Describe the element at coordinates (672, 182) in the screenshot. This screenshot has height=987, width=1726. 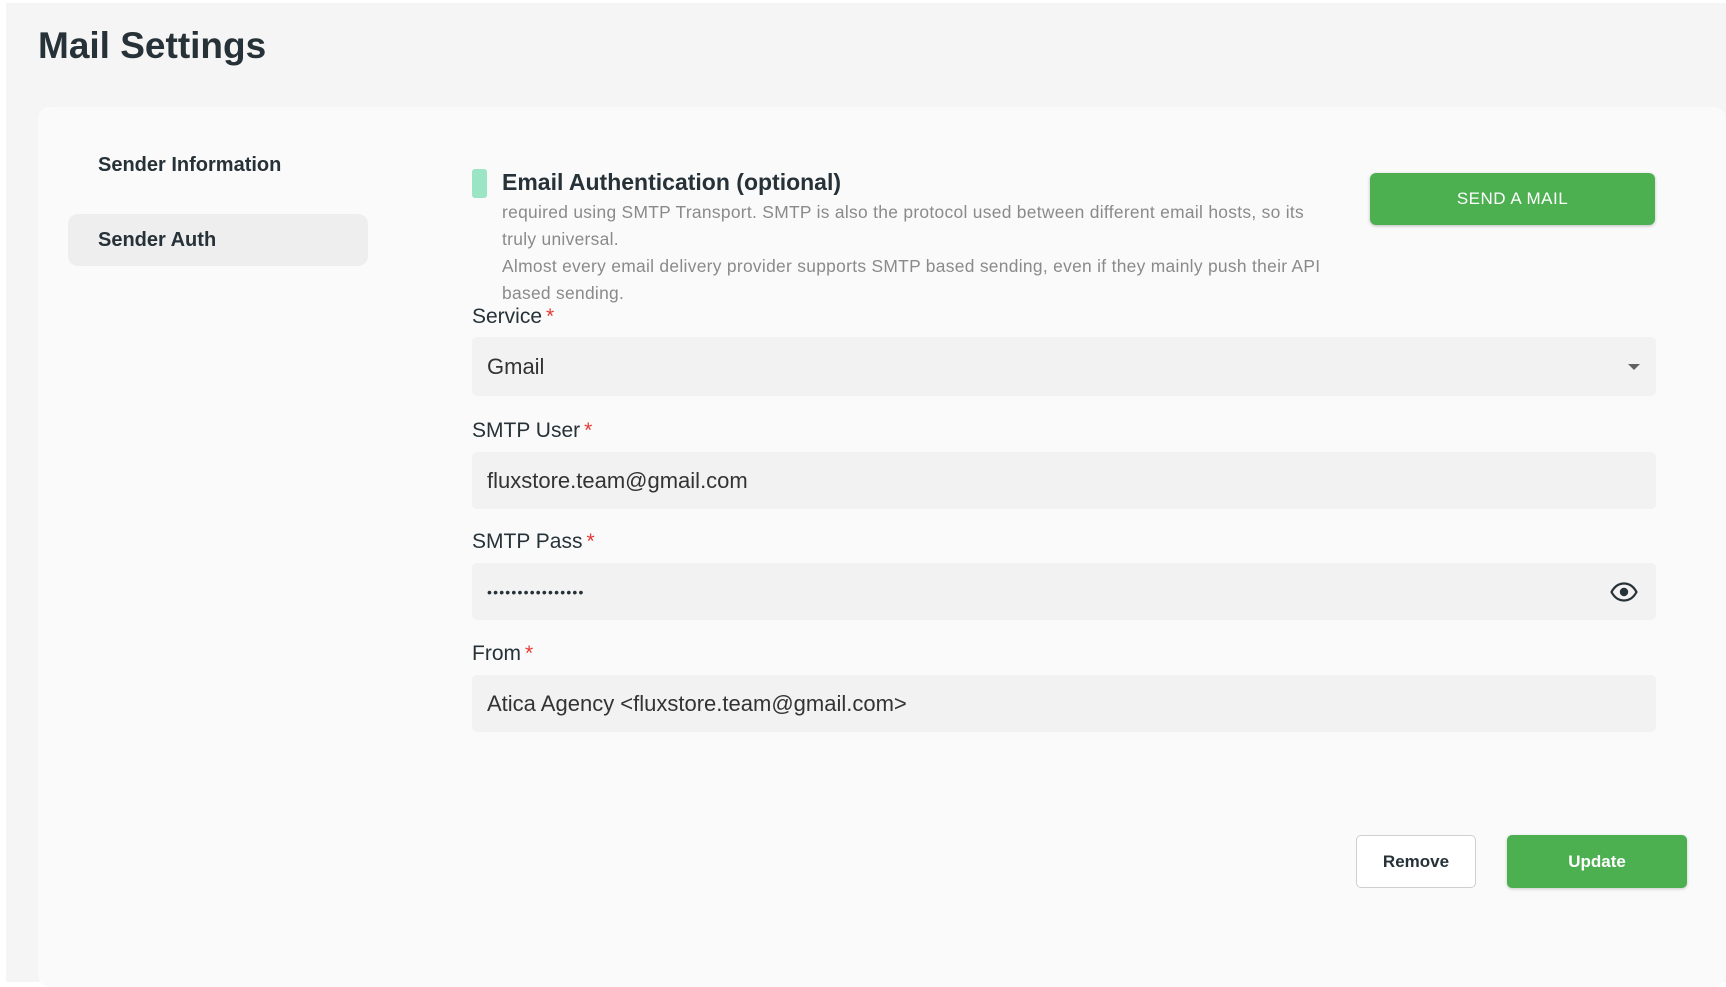
I see `section-title: Email Authentication (optional)` at that location.